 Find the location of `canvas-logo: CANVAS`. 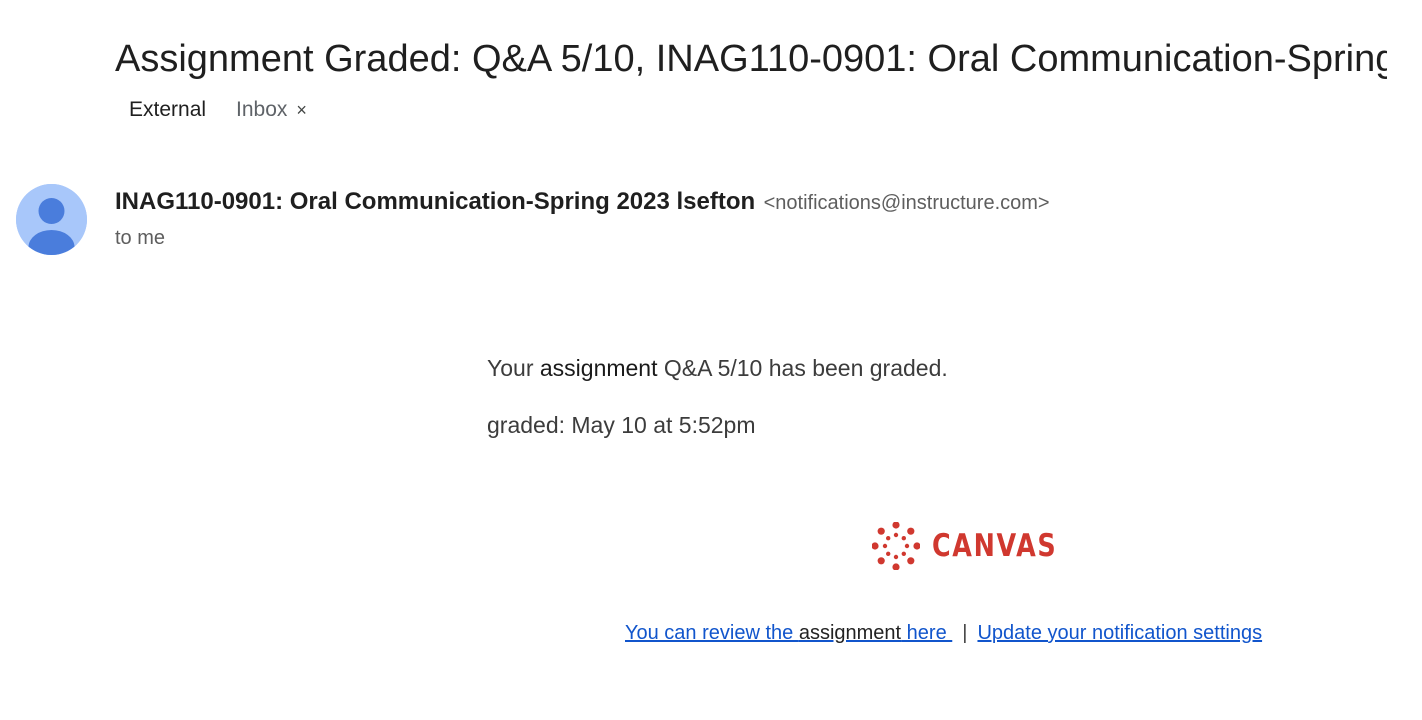

canvas-logo: CANVAS is located at coordinates (978, 546).